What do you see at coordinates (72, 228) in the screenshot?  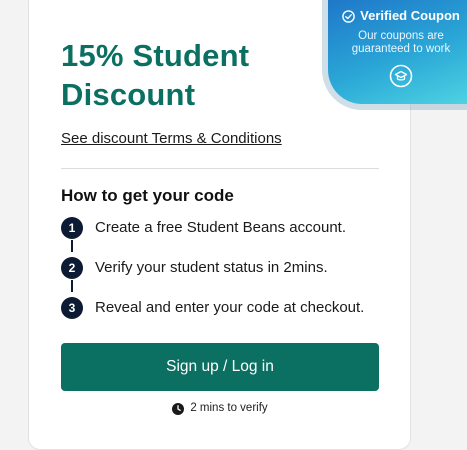 I see `step-number-1: 1` at bounding box center [72, 228].